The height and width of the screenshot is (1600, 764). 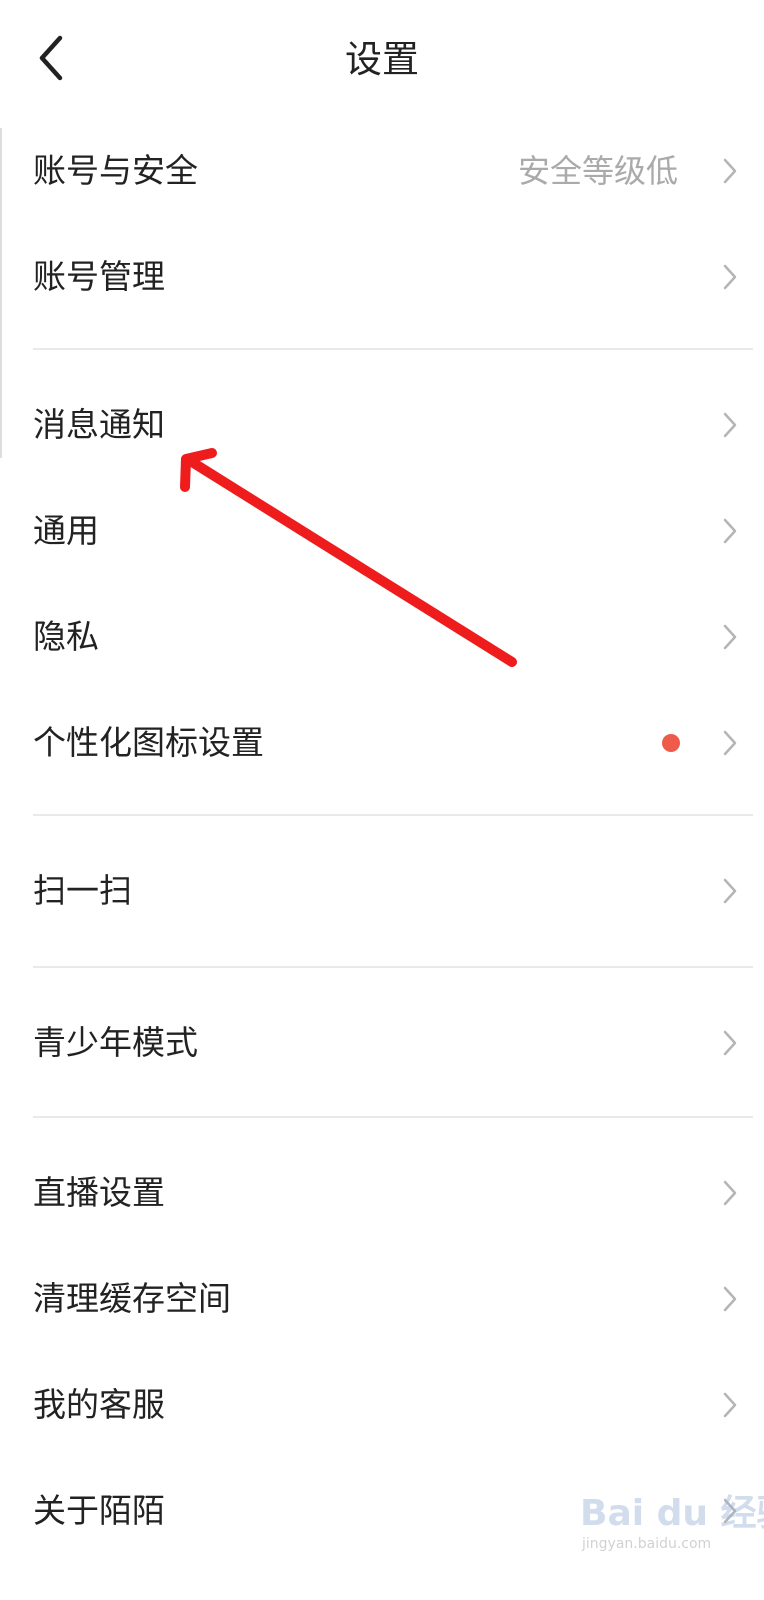 What do you see at coordinates (99, 1510) in the screenshot?
I see `row-label: 关于陌陌` at bounding box center [99, 1510].